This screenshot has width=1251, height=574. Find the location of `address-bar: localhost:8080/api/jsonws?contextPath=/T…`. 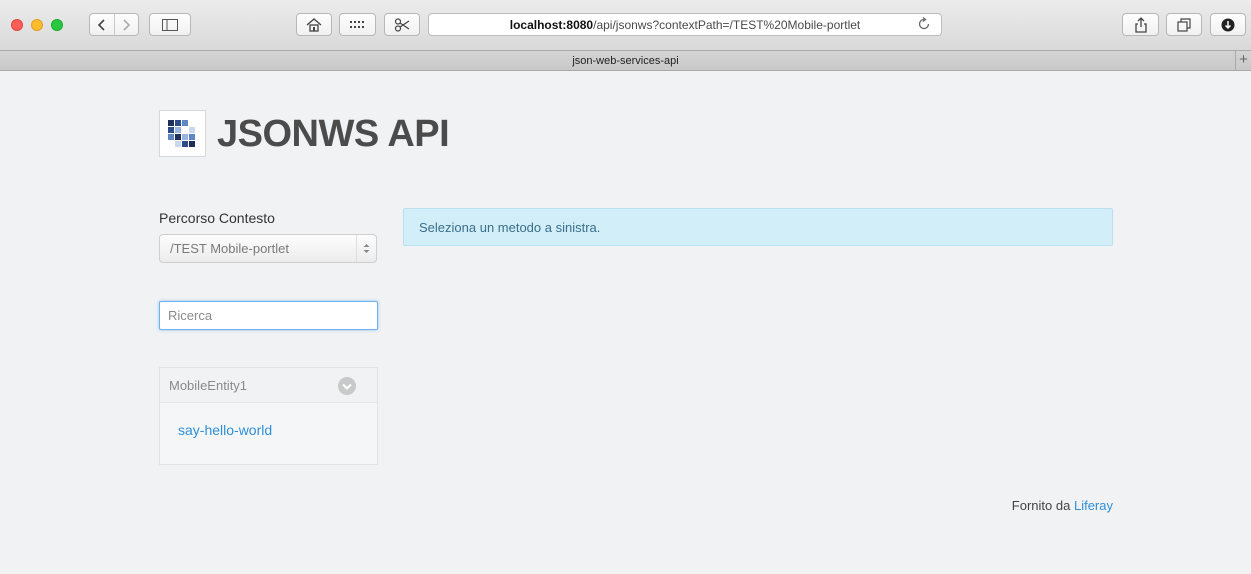

address-bar: localhost:8080/api/jsonws?contextPath=/T… is located at coordinates (685, 24).